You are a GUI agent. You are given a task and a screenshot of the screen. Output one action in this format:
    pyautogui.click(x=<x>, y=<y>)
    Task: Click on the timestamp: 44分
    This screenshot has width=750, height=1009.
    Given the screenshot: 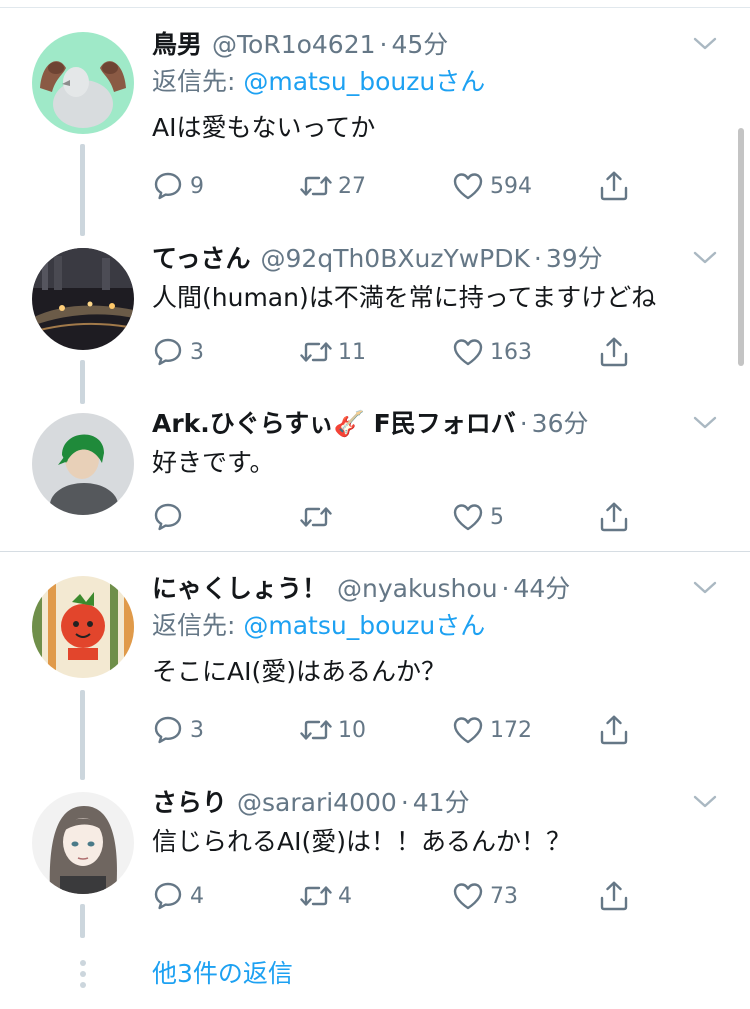 What is the action you would take?
    pyautogui.click(x=542, y=589)
    